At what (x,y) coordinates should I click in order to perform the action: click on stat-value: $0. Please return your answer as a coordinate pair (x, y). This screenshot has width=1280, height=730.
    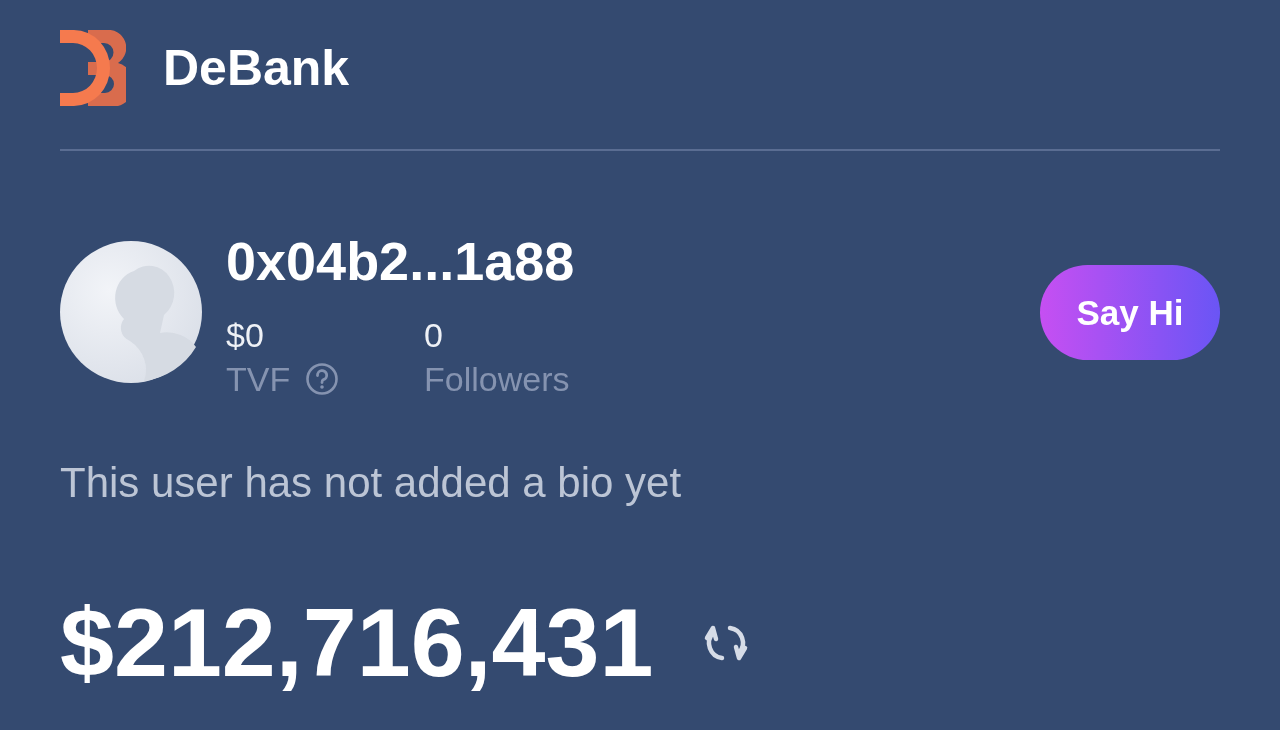
    Looking at the image, I should click on (245, 335).